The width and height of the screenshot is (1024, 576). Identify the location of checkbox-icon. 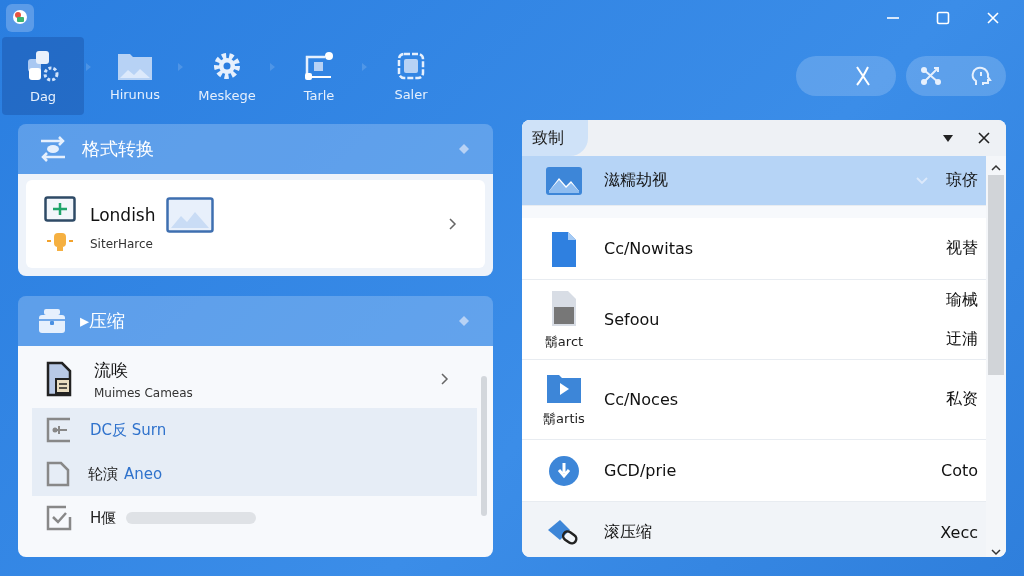
(59, 518).